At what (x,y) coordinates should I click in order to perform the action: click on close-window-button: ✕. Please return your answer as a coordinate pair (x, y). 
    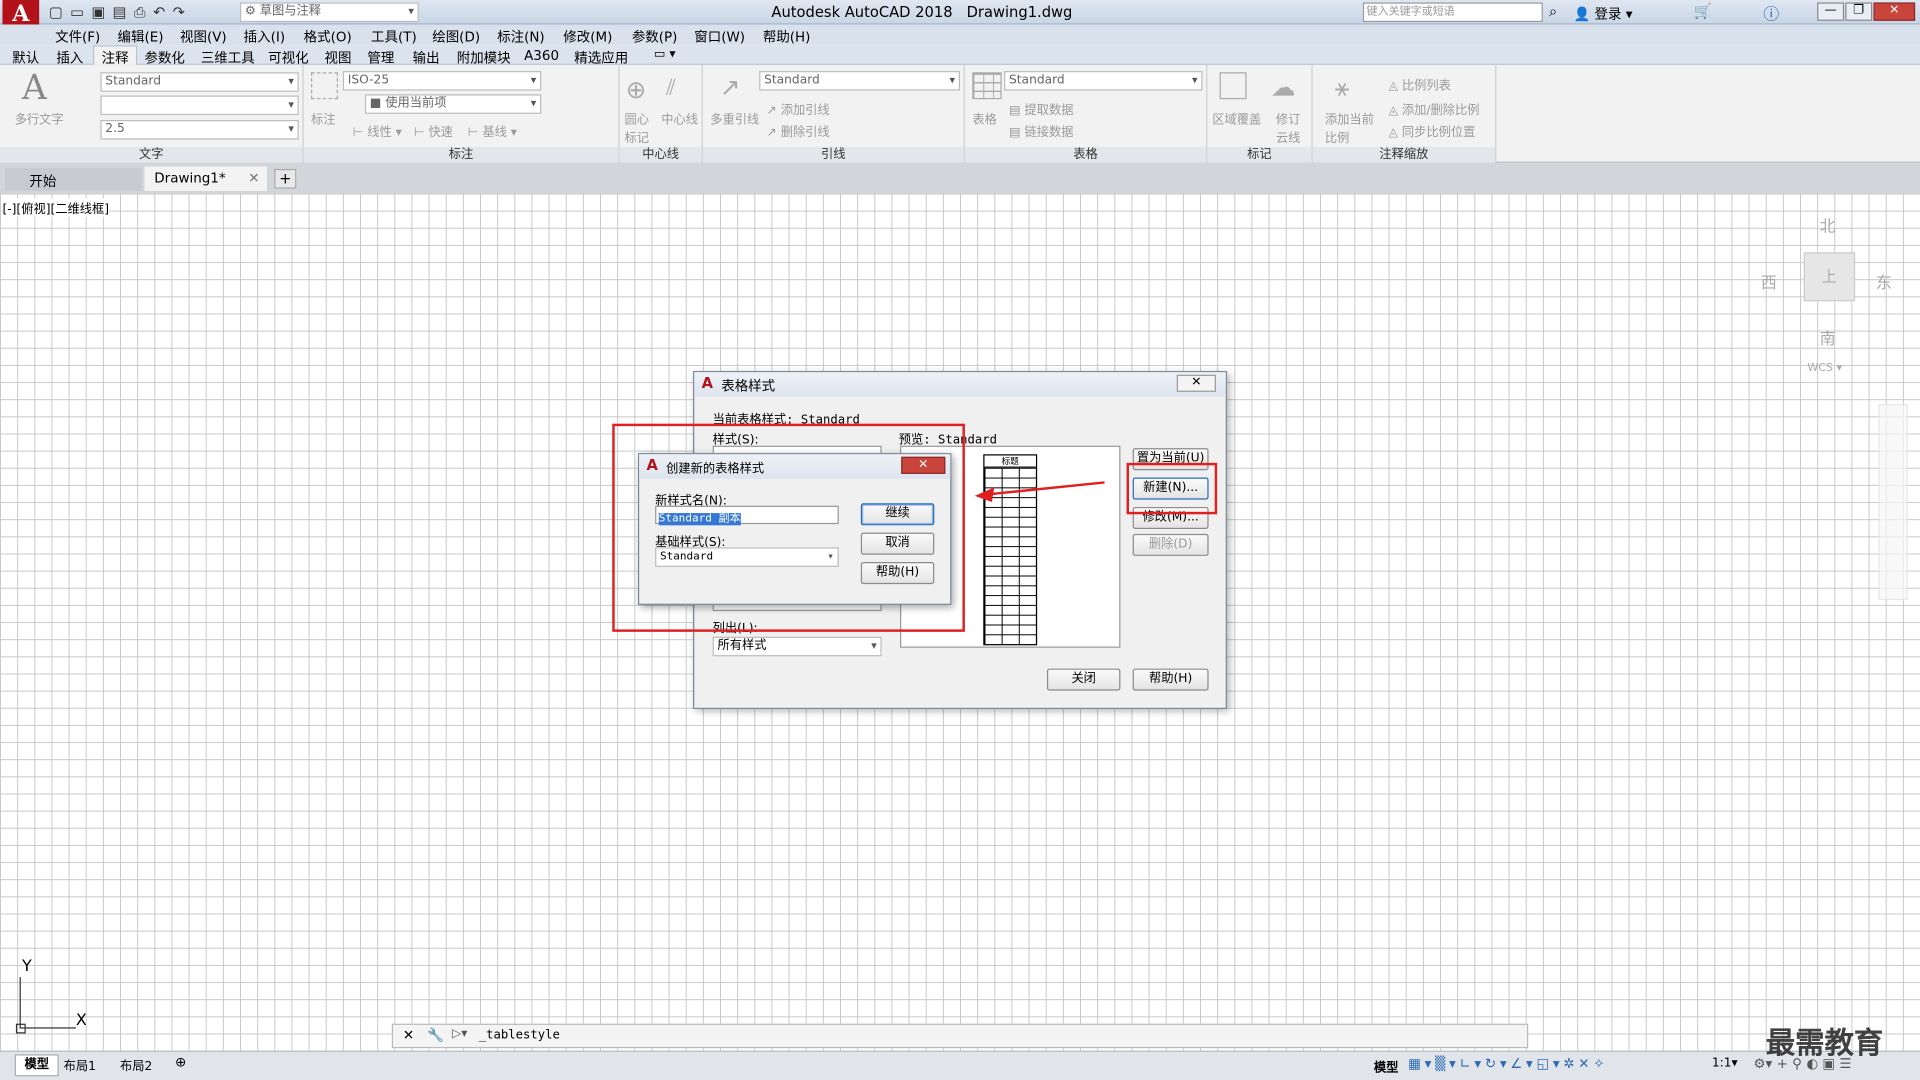
    Looking at the image, I should click on (1894, 11).